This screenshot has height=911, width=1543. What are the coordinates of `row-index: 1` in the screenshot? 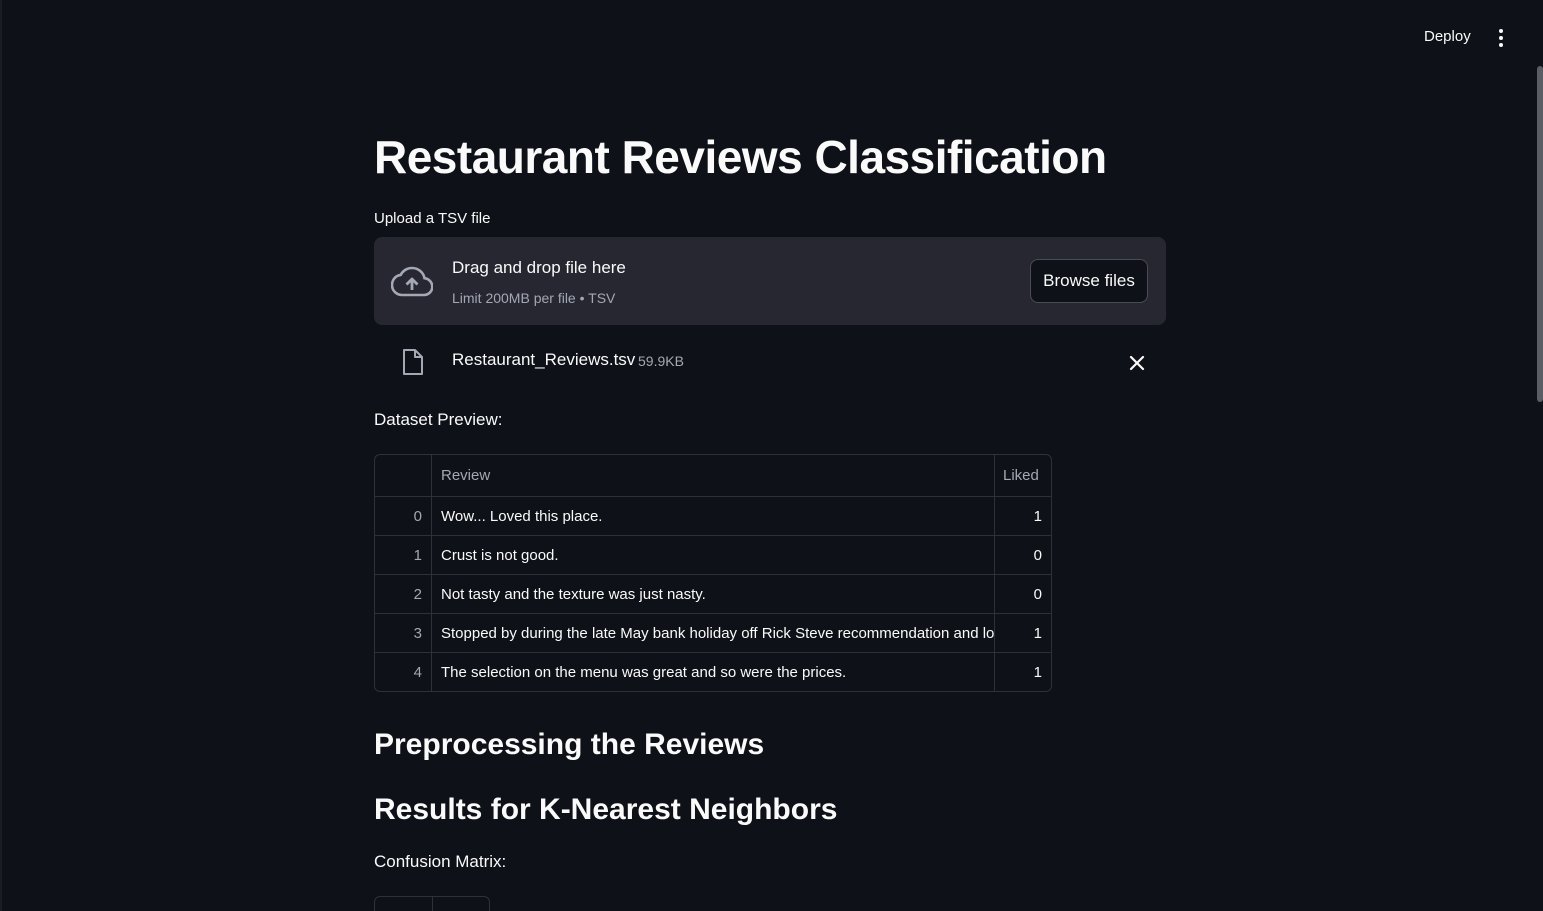 It's located at (403, 555).